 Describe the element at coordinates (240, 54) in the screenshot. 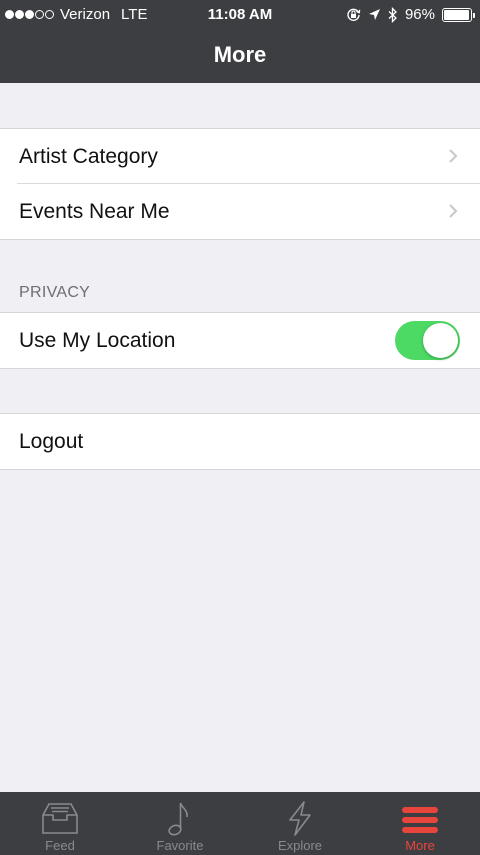

I see `page-title: More` at that location.